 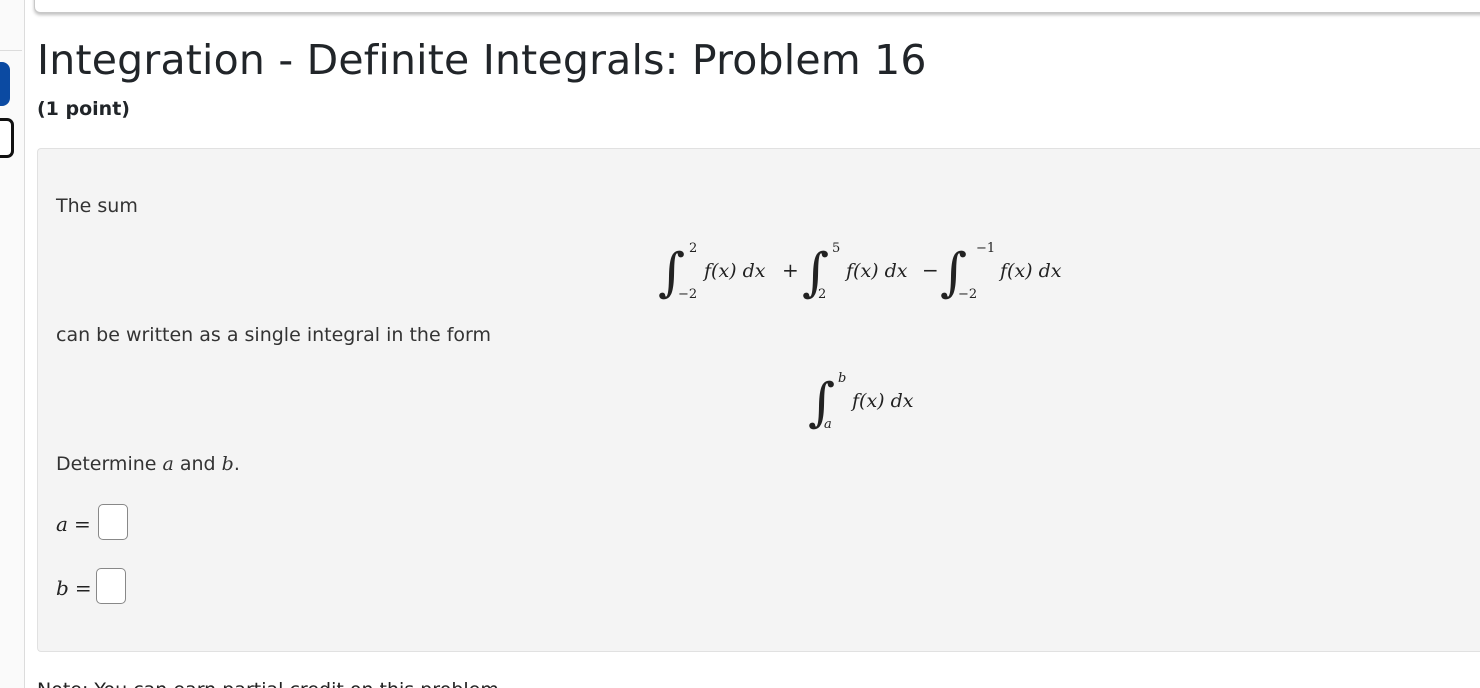 I want to click on plus-operator: +, so click(x=790, y=270).